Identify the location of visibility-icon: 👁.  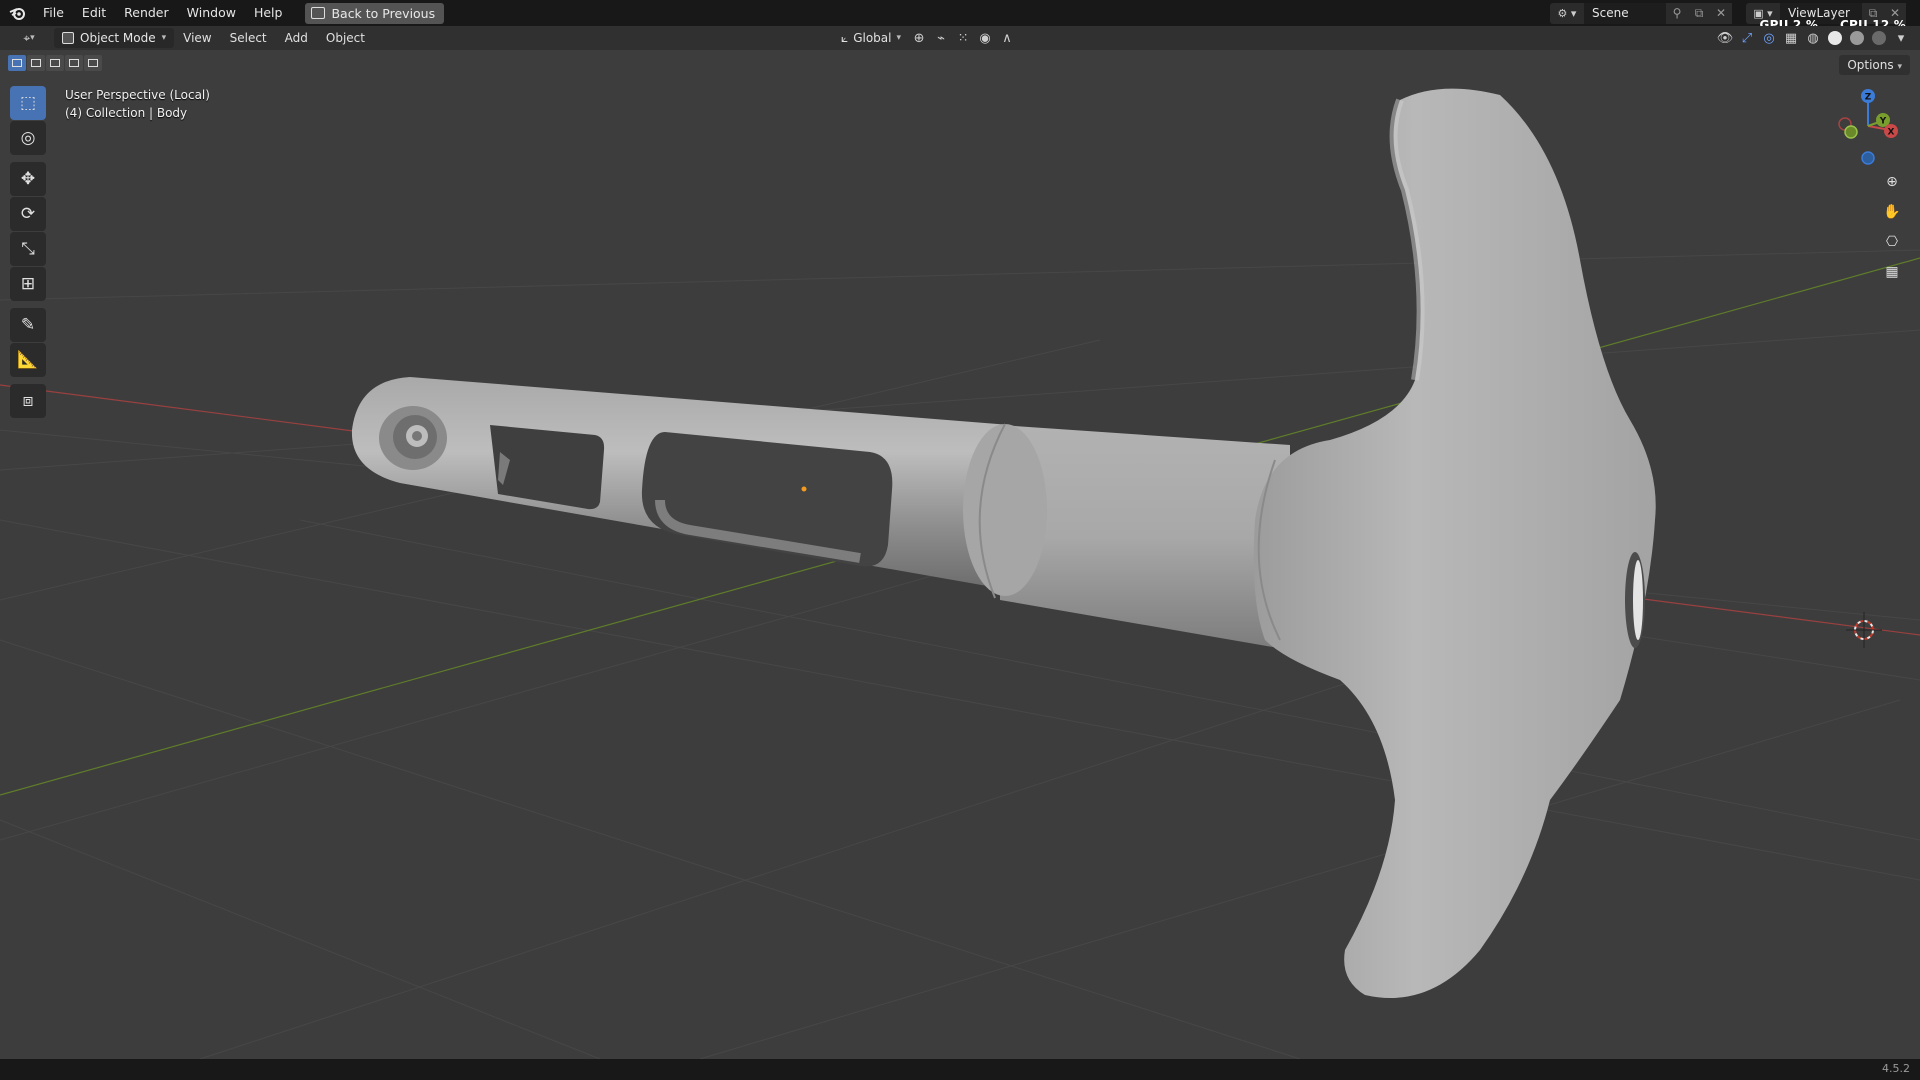
(1725, 38).